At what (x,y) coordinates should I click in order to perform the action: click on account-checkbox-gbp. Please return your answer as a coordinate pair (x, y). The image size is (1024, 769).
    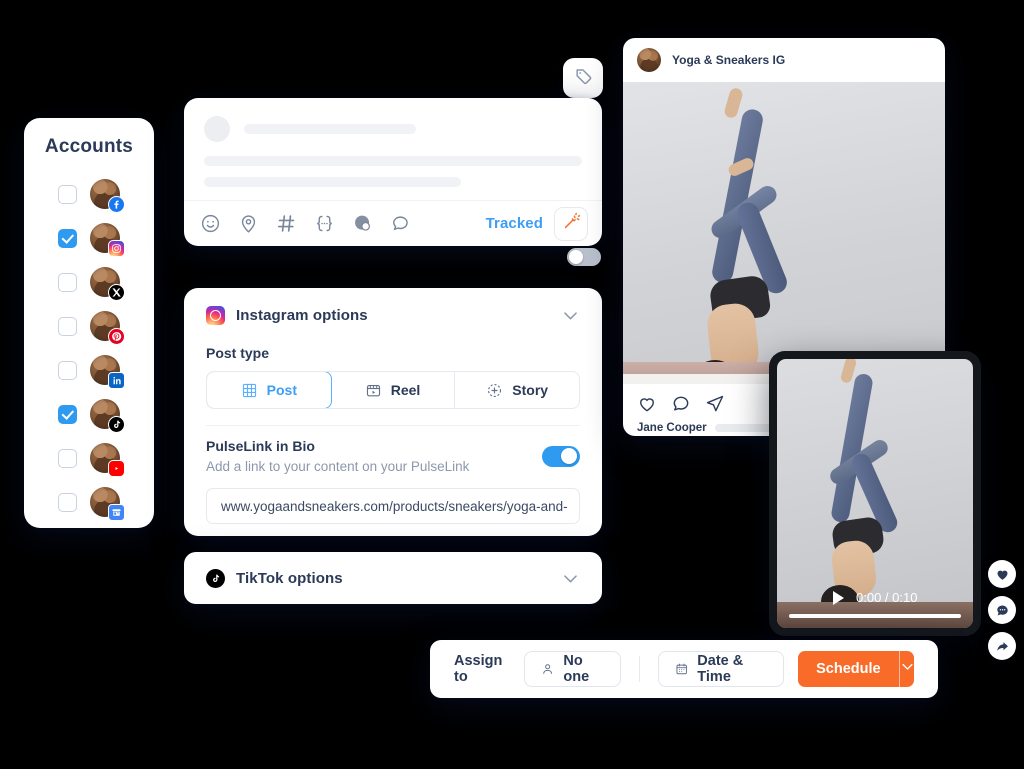
    Looking at the image, I should click on (67, 502).